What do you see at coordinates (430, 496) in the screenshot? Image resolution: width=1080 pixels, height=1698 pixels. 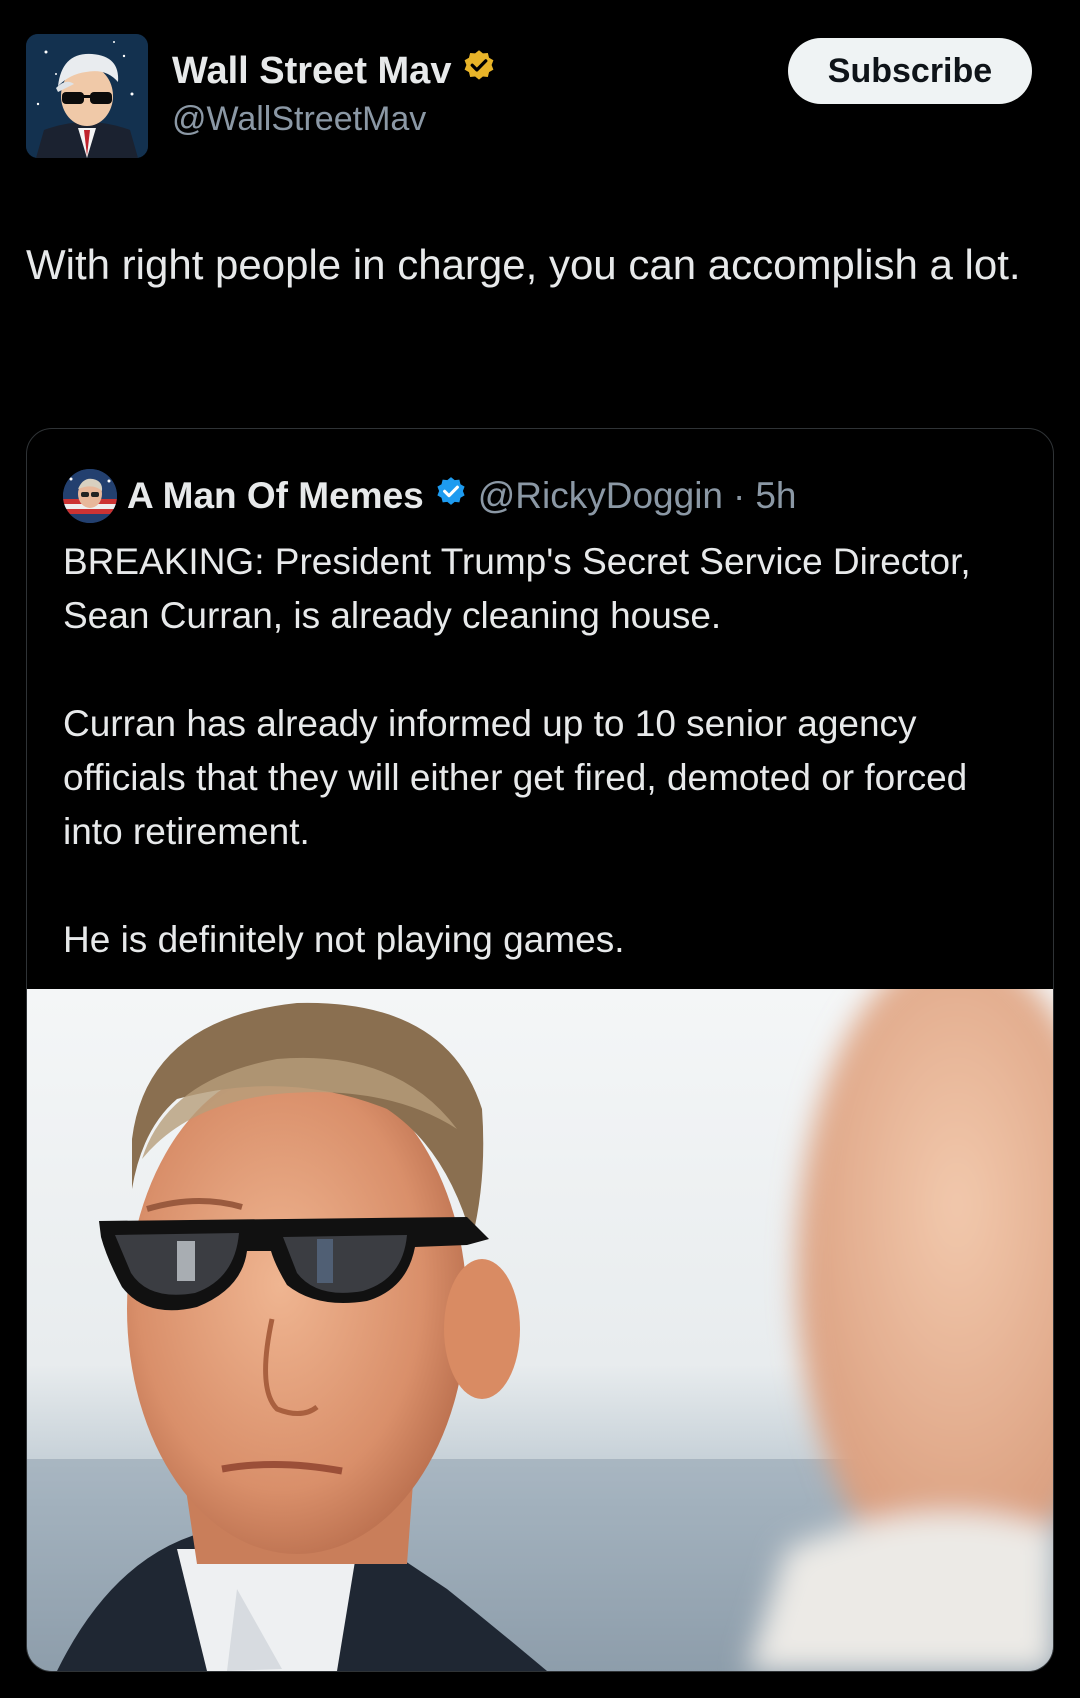 I see `quoted-header: A Man Of Memes @RickyDoggin · 5h` at bounding box center [430, 496].